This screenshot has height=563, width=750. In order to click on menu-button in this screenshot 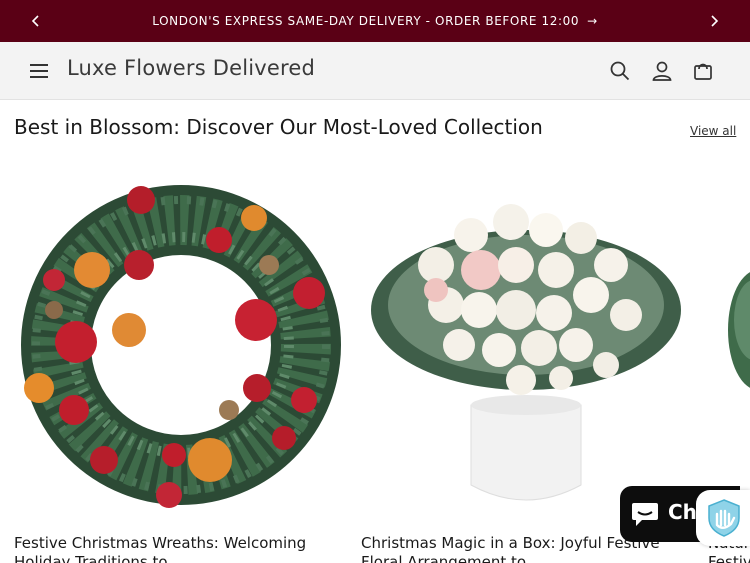, I will do `click(39, 71)`.